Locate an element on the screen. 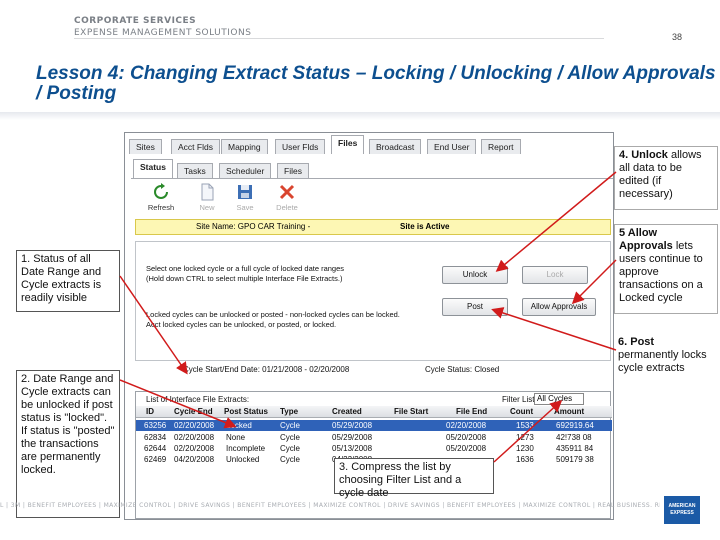 Image resolution: width=720 pixels, height=540 pixels. cell-created: 05/13/2008 is located at coordinates (352, 448).